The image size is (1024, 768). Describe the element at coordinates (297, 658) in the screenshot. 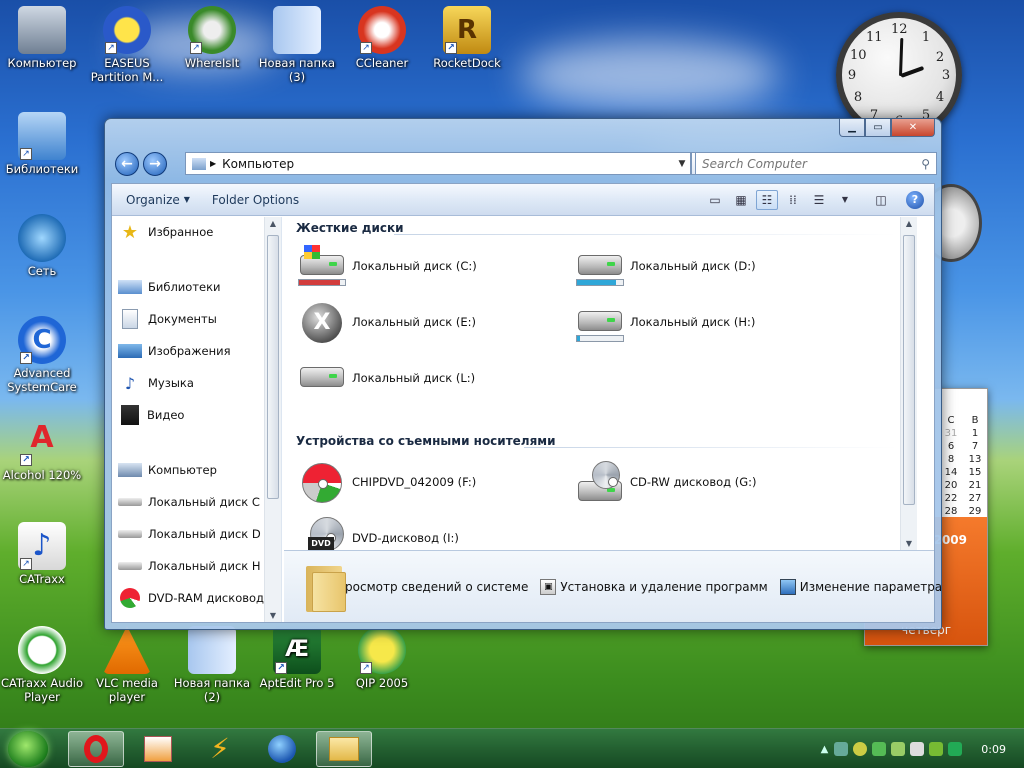

I see `desktop-icon-aptedit: Æ ↗ AptEdit Pro 5` at that location.